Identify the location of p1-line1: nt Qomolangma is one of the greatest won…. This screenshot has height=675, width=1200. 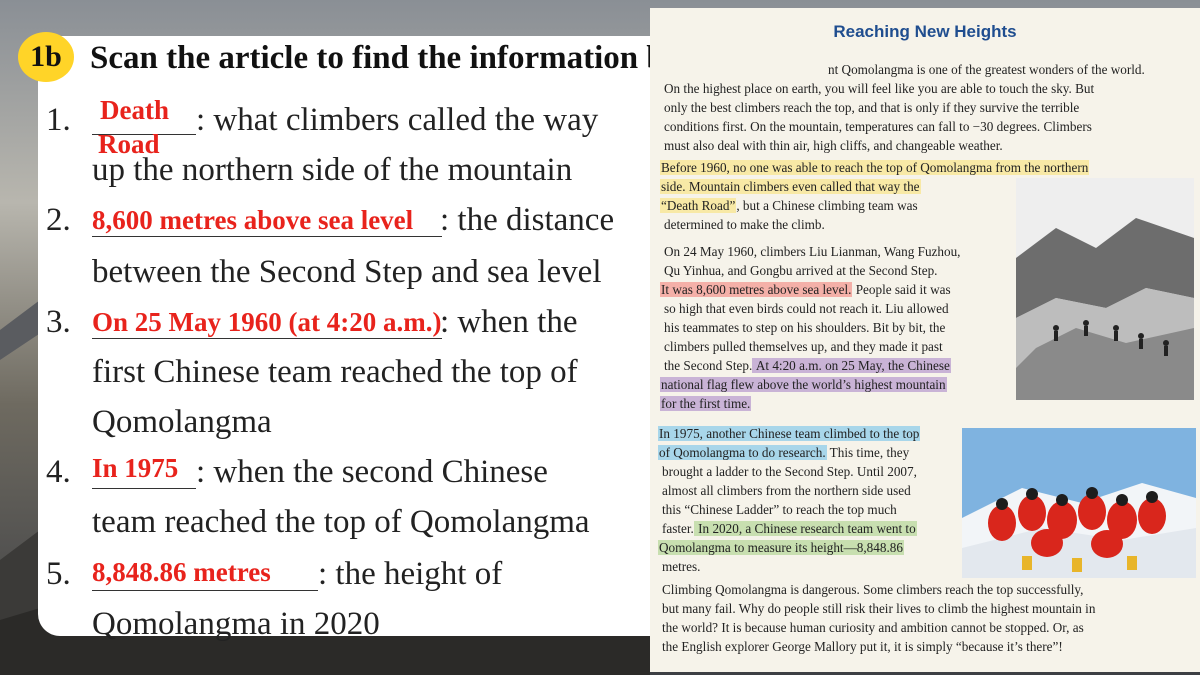
(986, 69).